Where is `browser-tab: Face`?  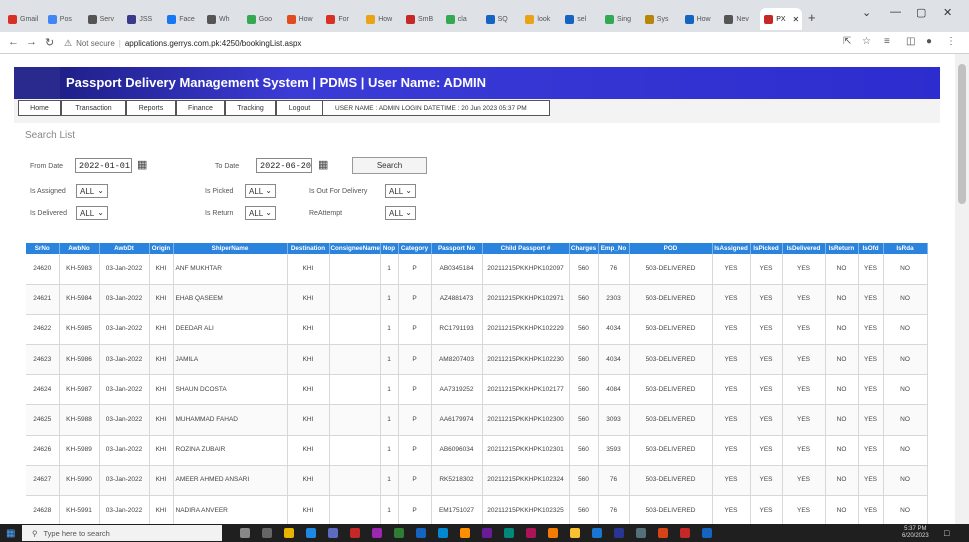
browser-tab: Face is located at coordinates (182, 19).